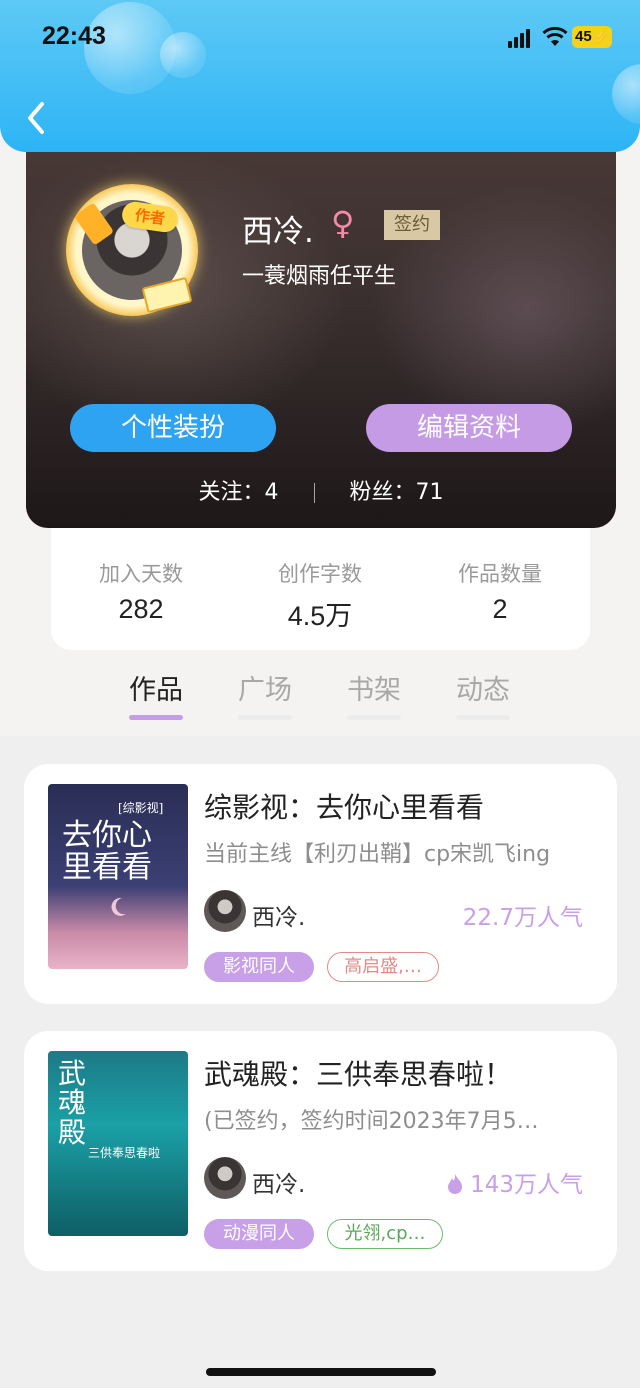 The width and height of the screenshot is (640, 1388). What do you see at coordinates (107, 851) in the screenshot?
I see `cover-title: 去你心里看看` at bounding box center [107, 851].